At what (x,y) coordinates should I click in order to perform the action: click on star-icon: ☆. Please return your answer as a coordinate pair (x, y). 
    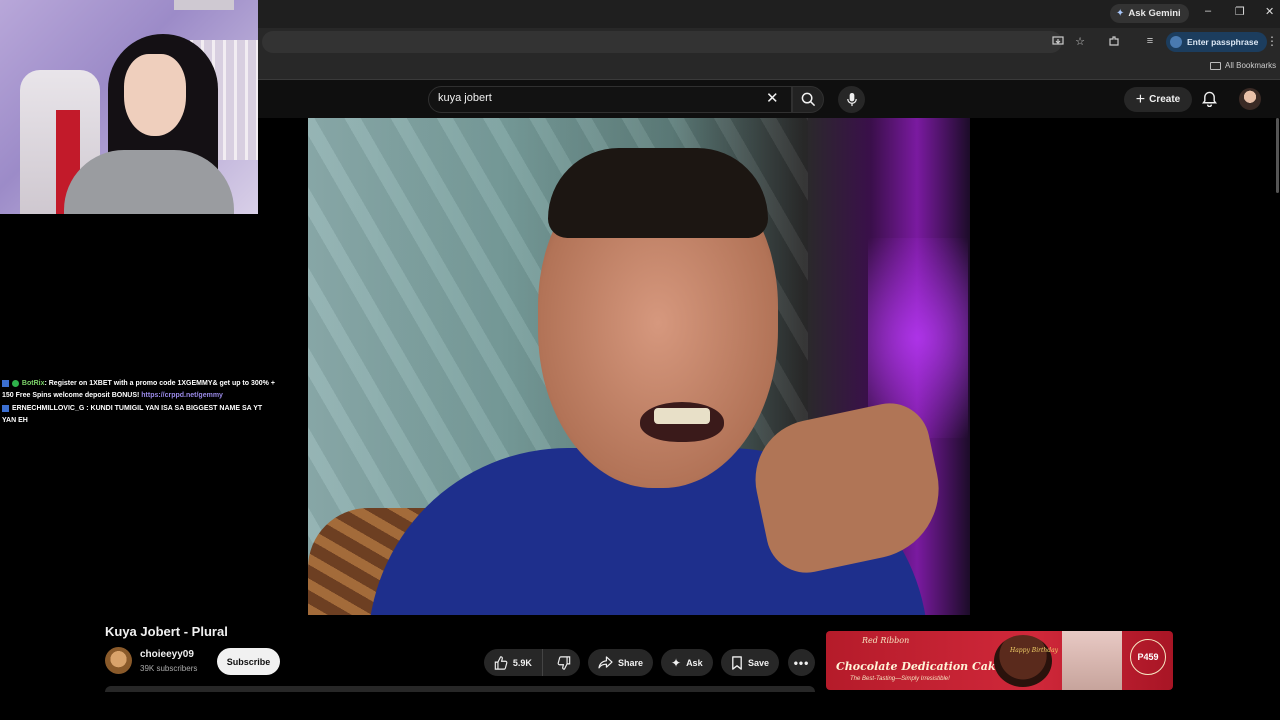
    Looking at the image, I should click on (1080, 41).